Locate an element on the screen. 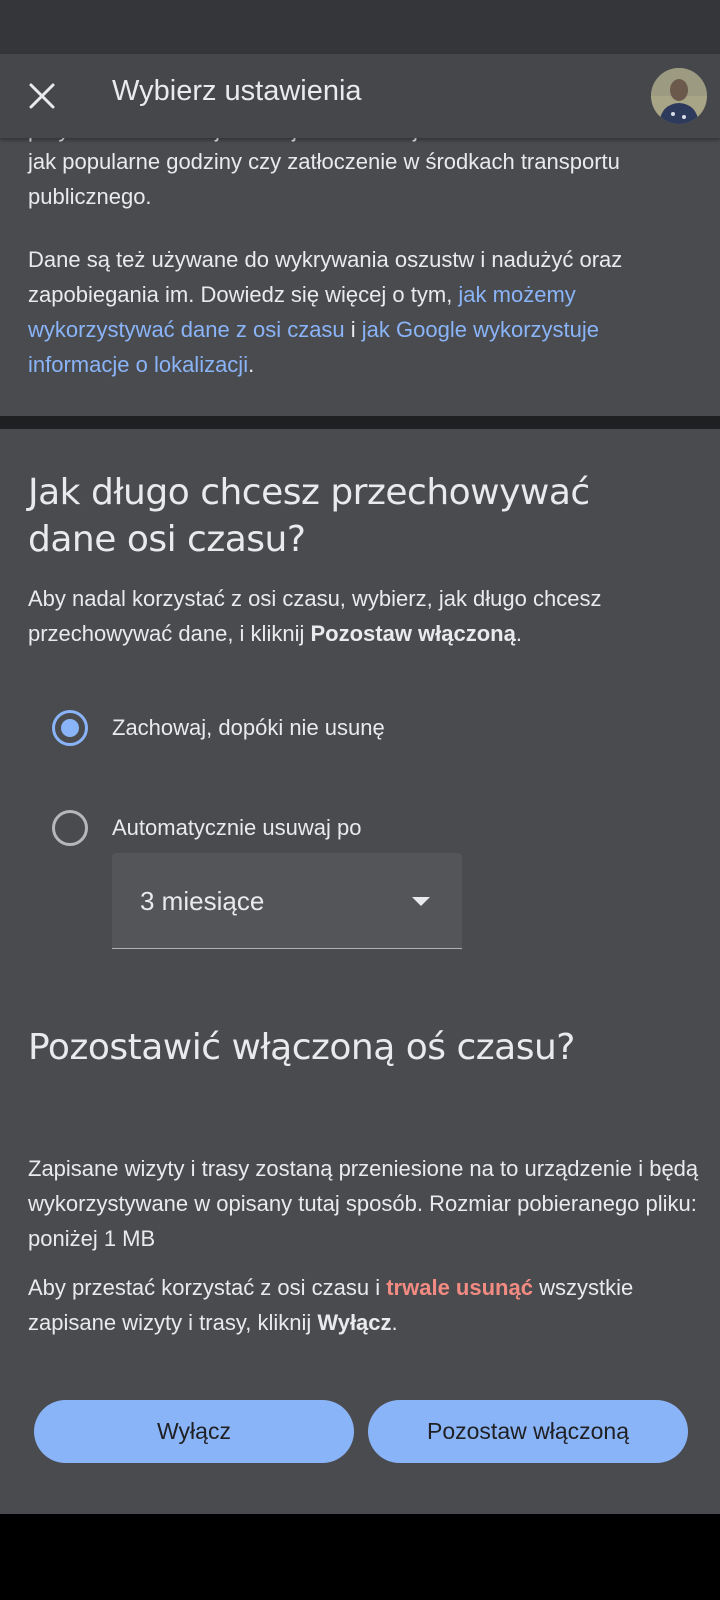 This screenshot has height=1600, width=720. option-keep-until-delete: Zachowaj, dopóki nie usunę is located at coordinates (218, 728).